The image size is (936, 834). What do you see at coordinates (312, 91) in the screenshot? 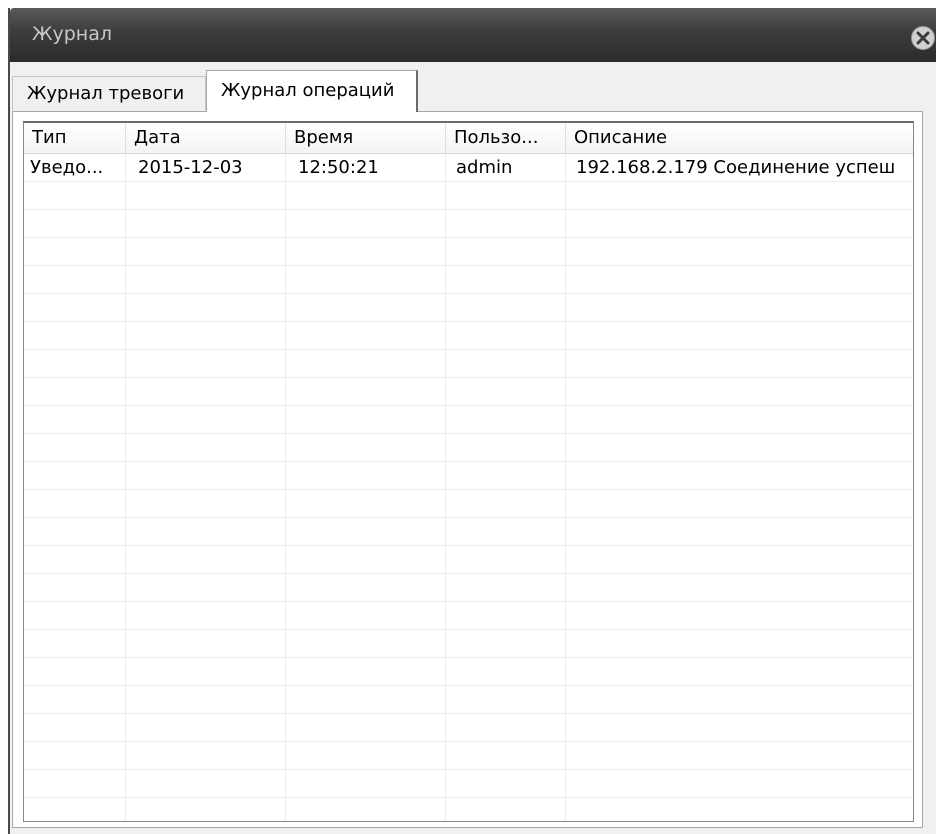
I see `tab-operation-log: Журнал операций` at bounding box center [312, 91].